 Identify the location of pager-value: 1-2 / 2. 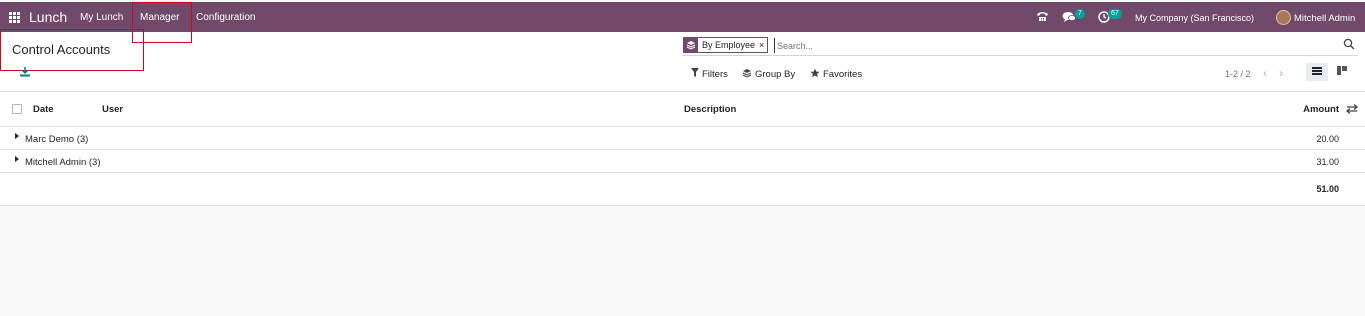
(1238, 74).